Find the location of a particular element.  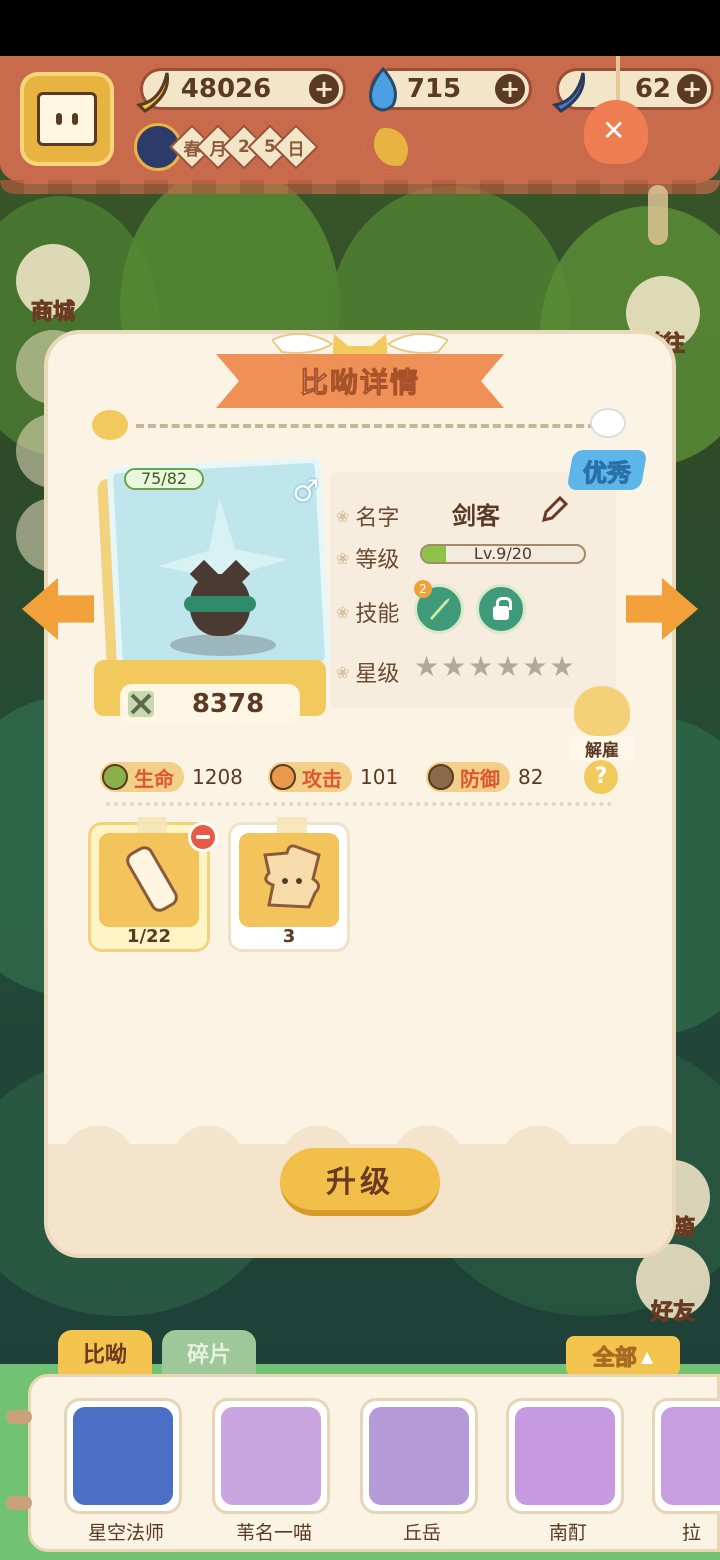

dismiss-label: 解雇 is located at coordinates (602, 748).